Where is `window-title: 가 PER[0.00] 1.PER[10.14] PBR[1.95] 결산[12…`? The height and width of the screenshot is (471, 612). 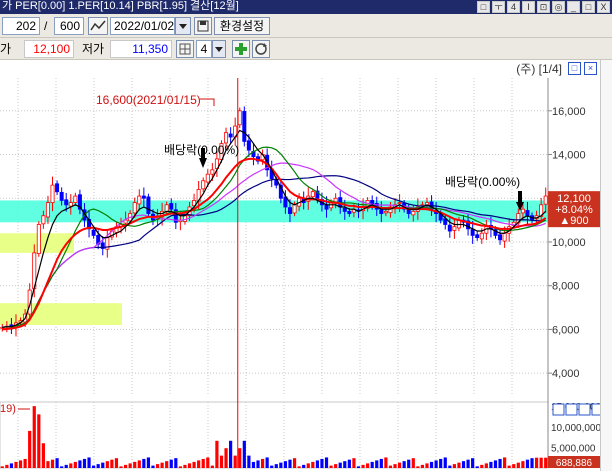 window-title: 가 PER[0.00] 1.PER[10.14] PBR[1.95] 결산[12… is located at coordinates (120, 6).